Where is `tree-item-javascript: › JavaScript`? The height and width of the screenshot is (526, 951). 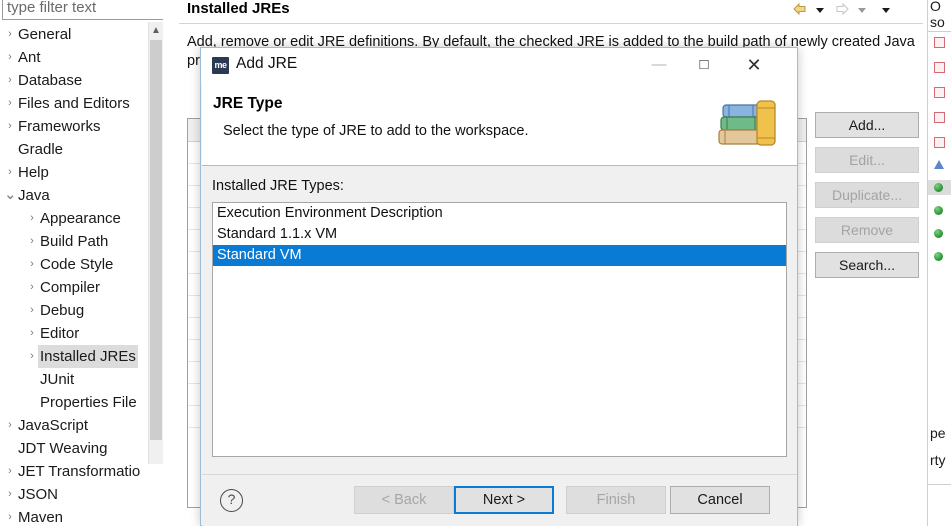
tree-item-javascript: › JavaScript is located at coordinates (80, 424).